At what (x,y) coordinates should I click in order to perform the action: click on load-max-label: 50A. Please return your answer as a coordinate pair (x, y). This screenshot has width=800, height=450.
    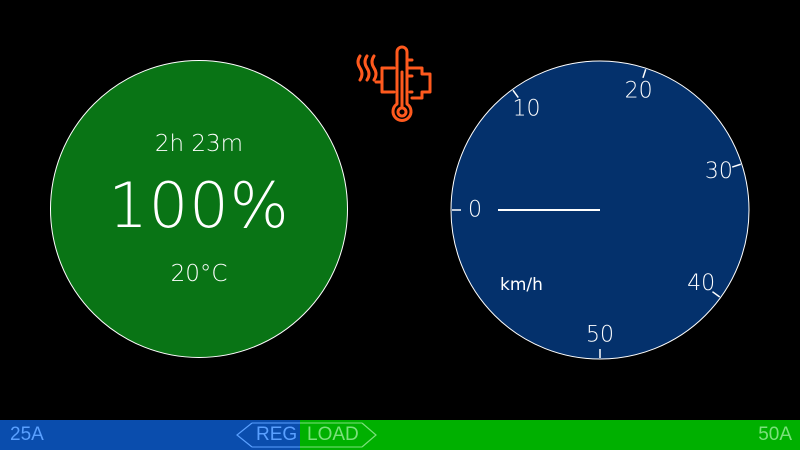
    Looking at the image, I should click on (775, 434).